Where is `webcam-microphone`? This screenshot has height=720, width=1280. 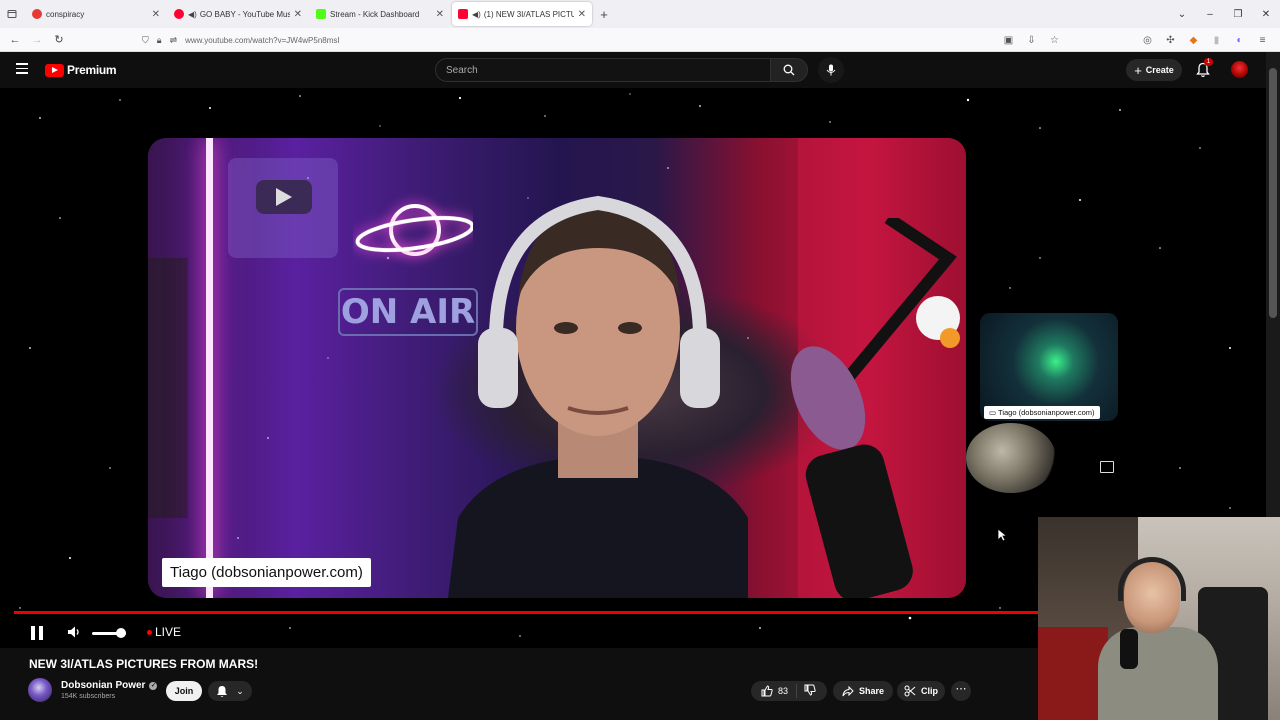
webcam-microphone is located at coordinates (1129, 649).